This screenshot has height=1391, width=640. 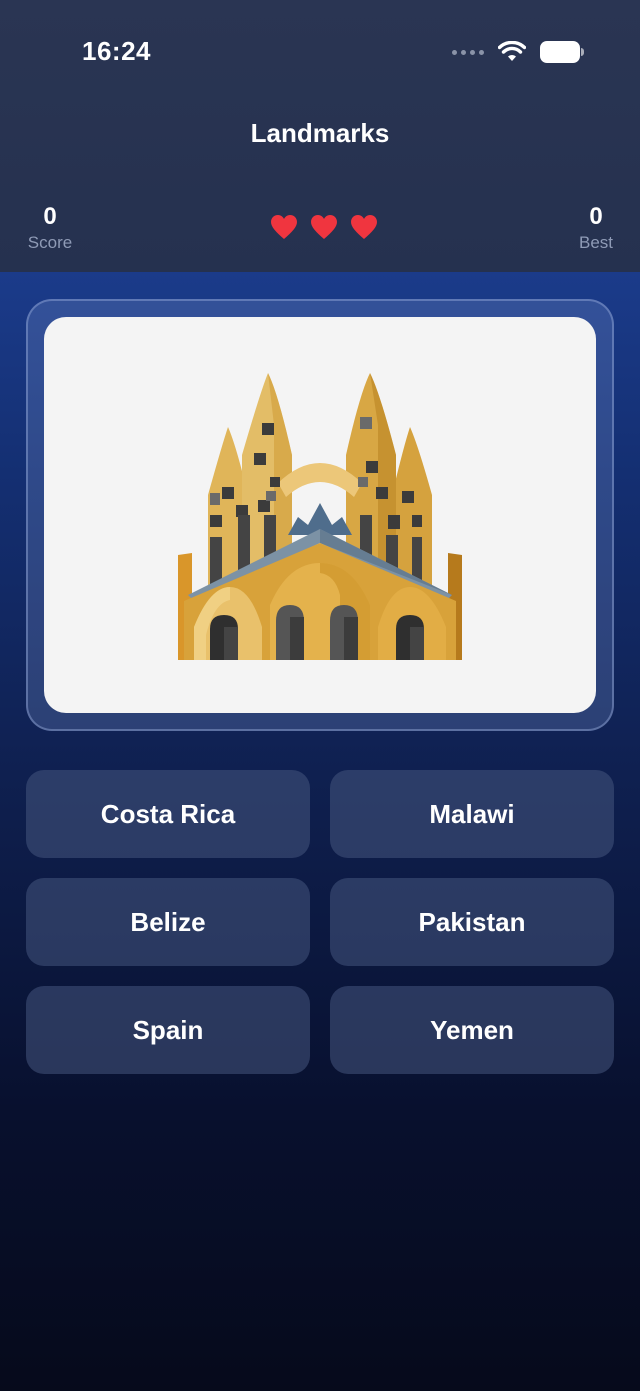 I want to click on cellular-signal-icon, so click(x=468, y=52).